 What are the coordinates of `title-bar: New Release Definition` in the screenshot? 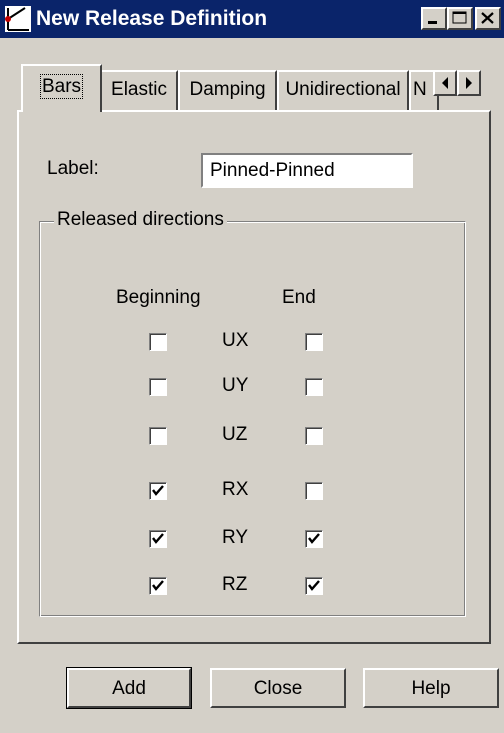 It's located at (252, 19).